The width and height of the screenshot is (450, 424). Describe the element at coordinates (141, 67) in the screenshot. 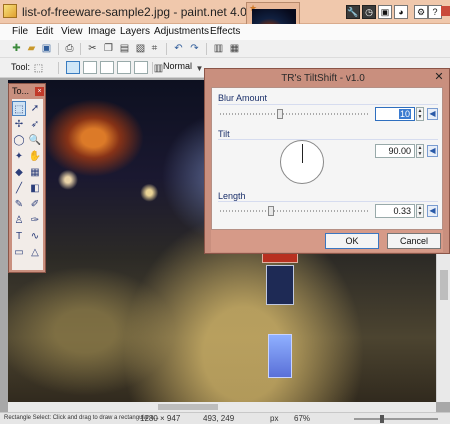

I see `selection-mode-invert-icon` at that location.